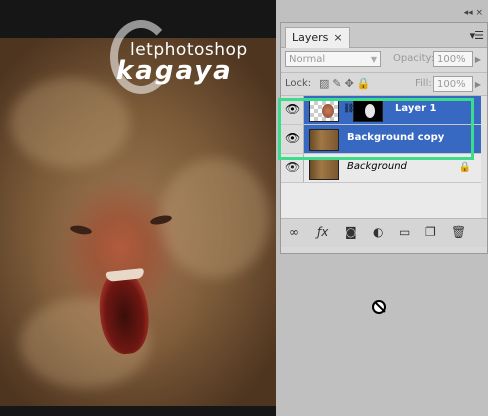 The width and height of the screenshot is (488, 416). What do you see at coordinates (351, 83) in the screenshot?
I see `lock-position-icon: ✥` at bounding box center [351, 83].